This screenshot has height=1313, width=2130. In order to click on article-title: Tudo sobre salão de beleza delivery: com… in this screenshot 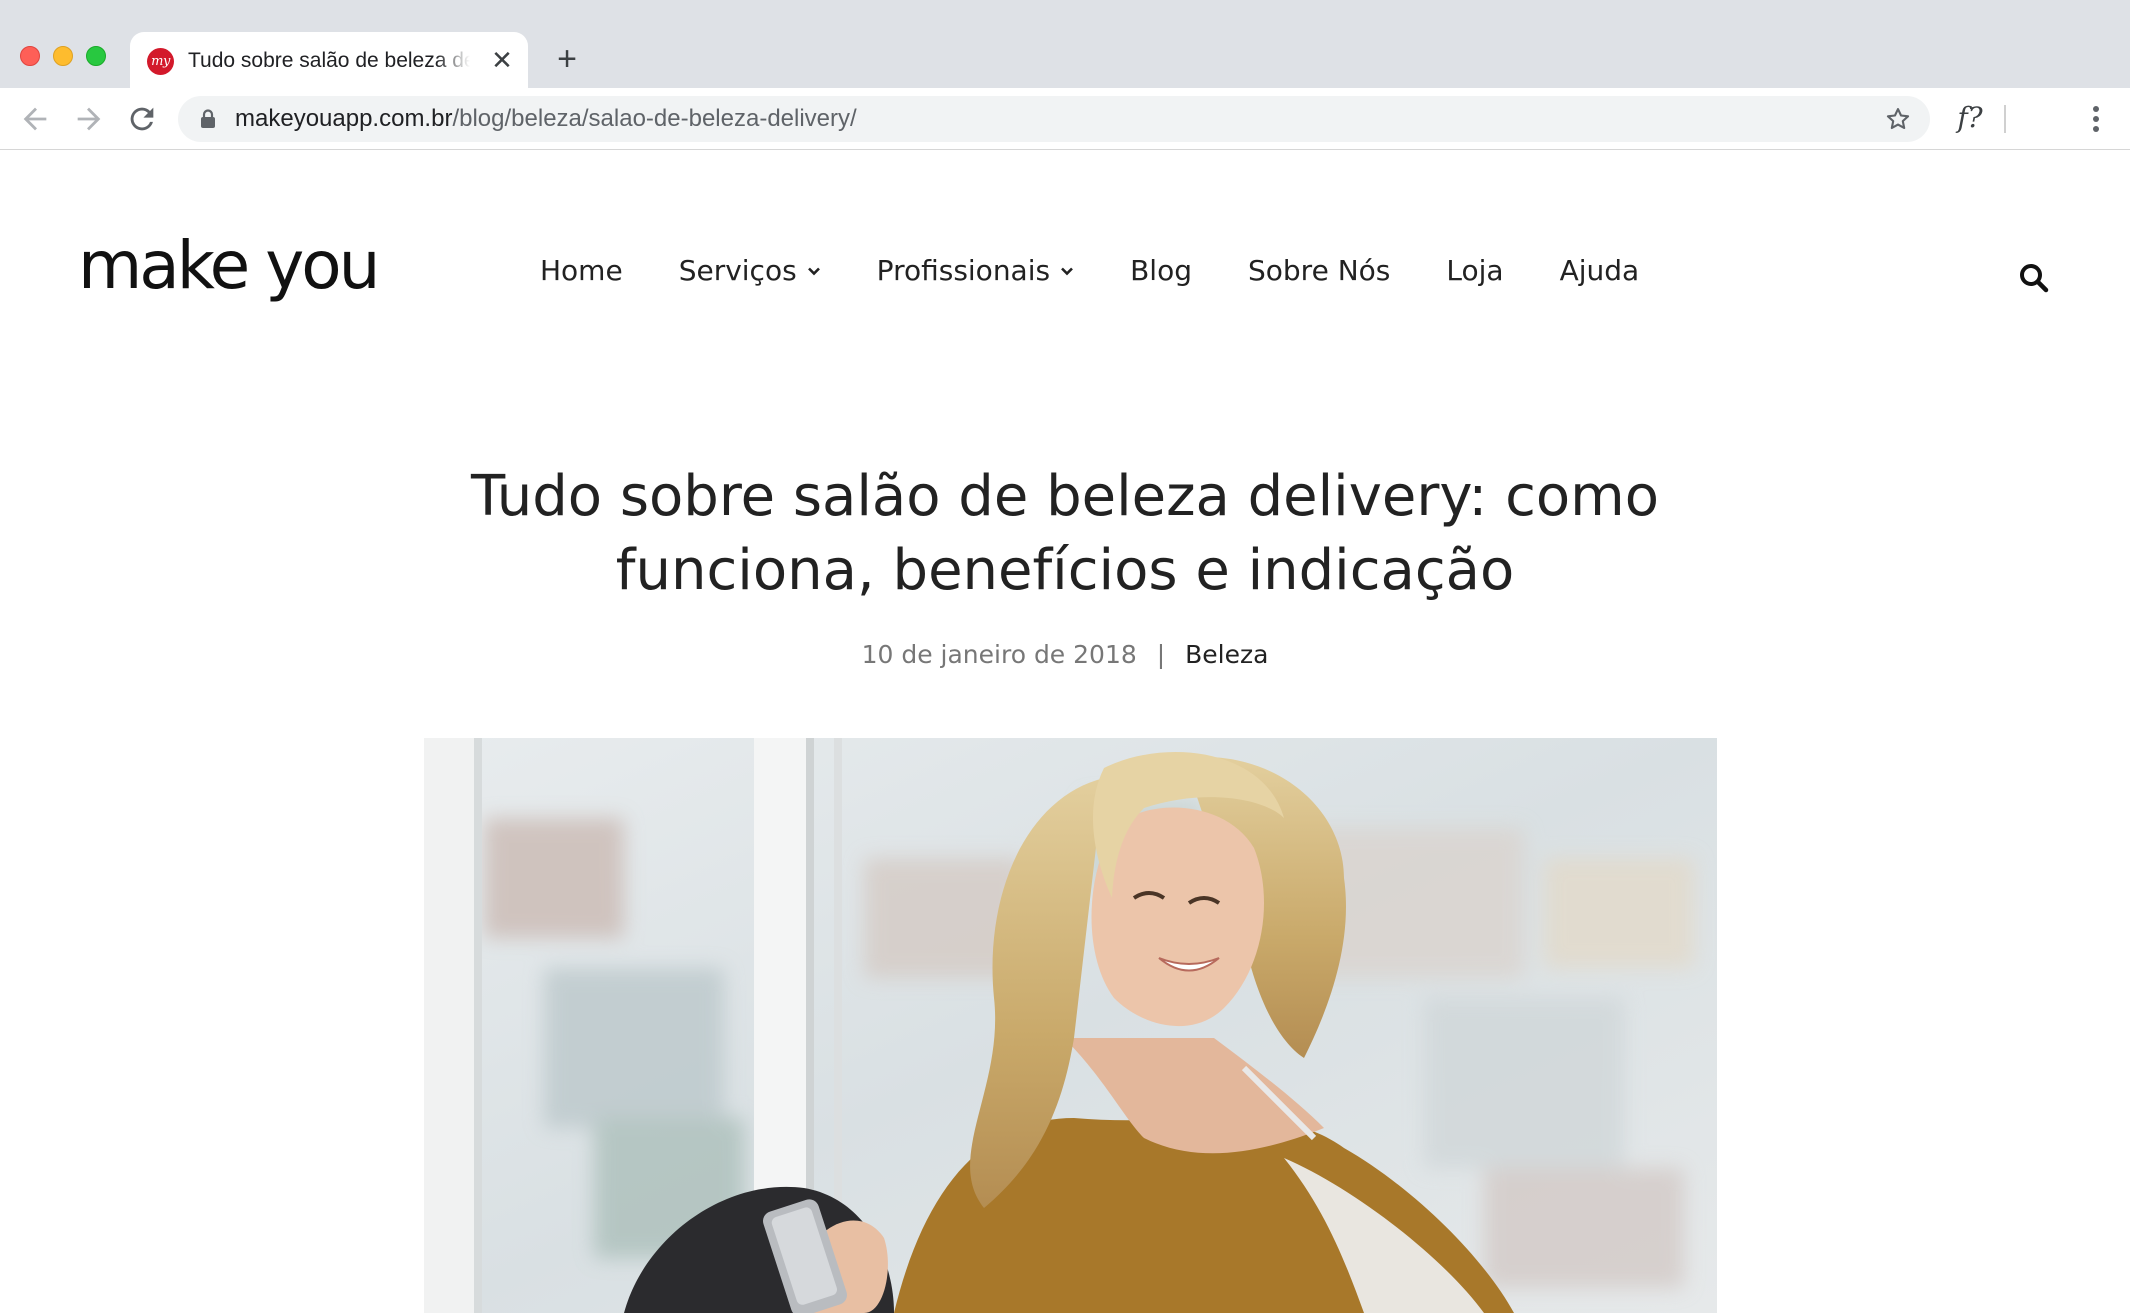, I will do `click(1065, 533)`.